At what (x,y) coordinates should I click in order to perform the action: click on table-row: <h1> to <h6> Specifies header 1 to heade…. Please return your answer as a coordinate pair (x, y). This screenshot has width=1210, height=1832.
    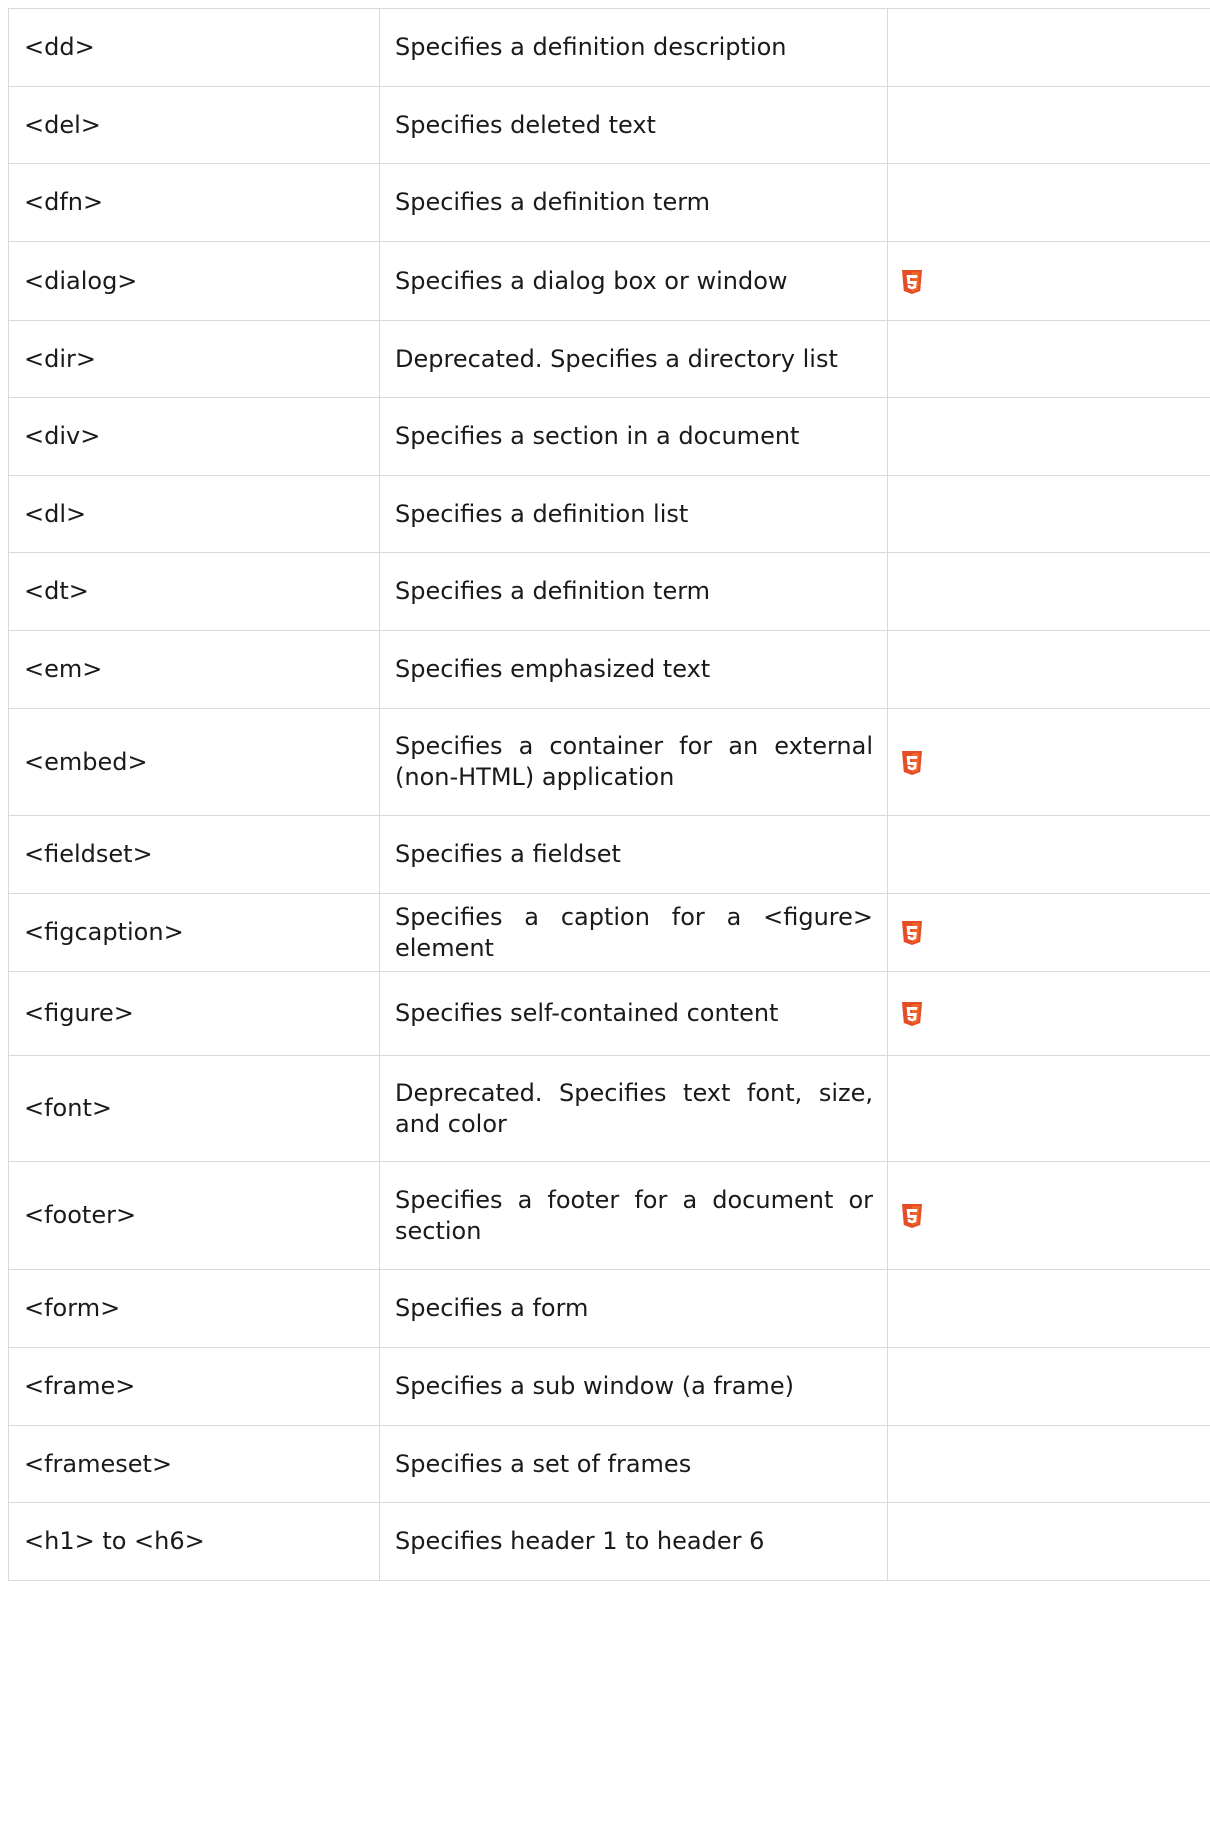
    Looking at the image, I should click on (609, 1541).